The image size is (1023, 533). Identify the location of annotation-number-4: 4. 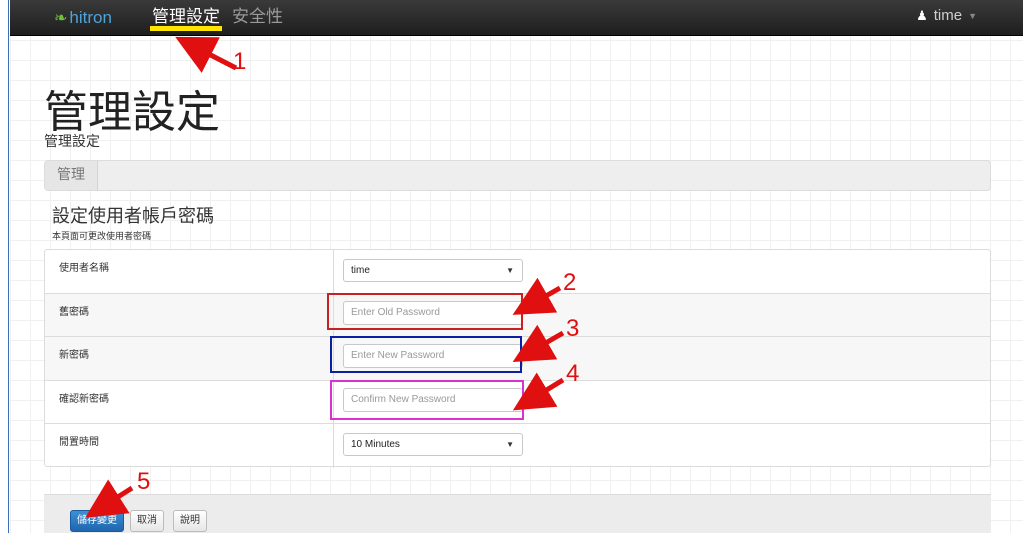
(573, 373).